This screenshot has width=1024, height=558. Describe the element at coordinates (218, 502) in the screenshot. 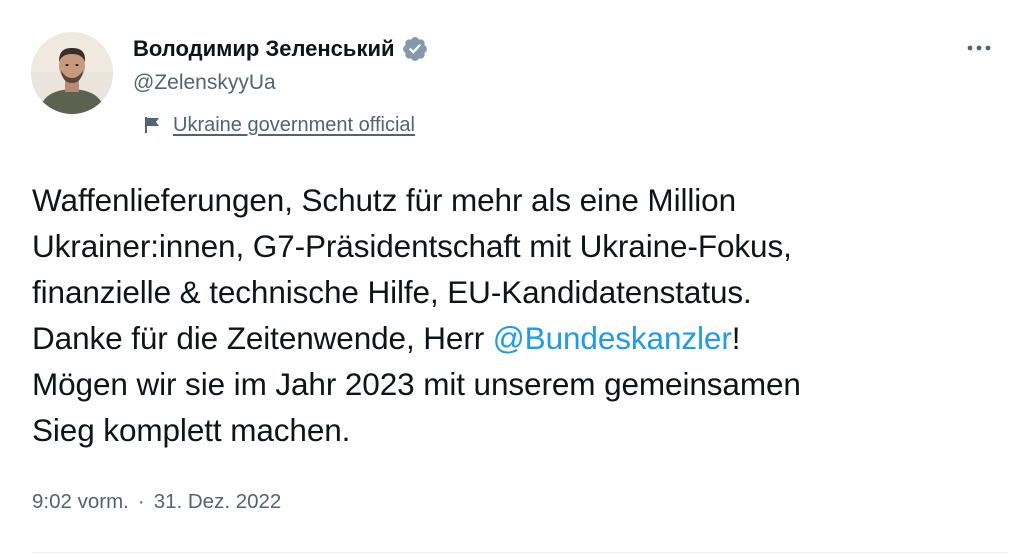

I see `tweet-date: 31. Dez. 2022` at that location.